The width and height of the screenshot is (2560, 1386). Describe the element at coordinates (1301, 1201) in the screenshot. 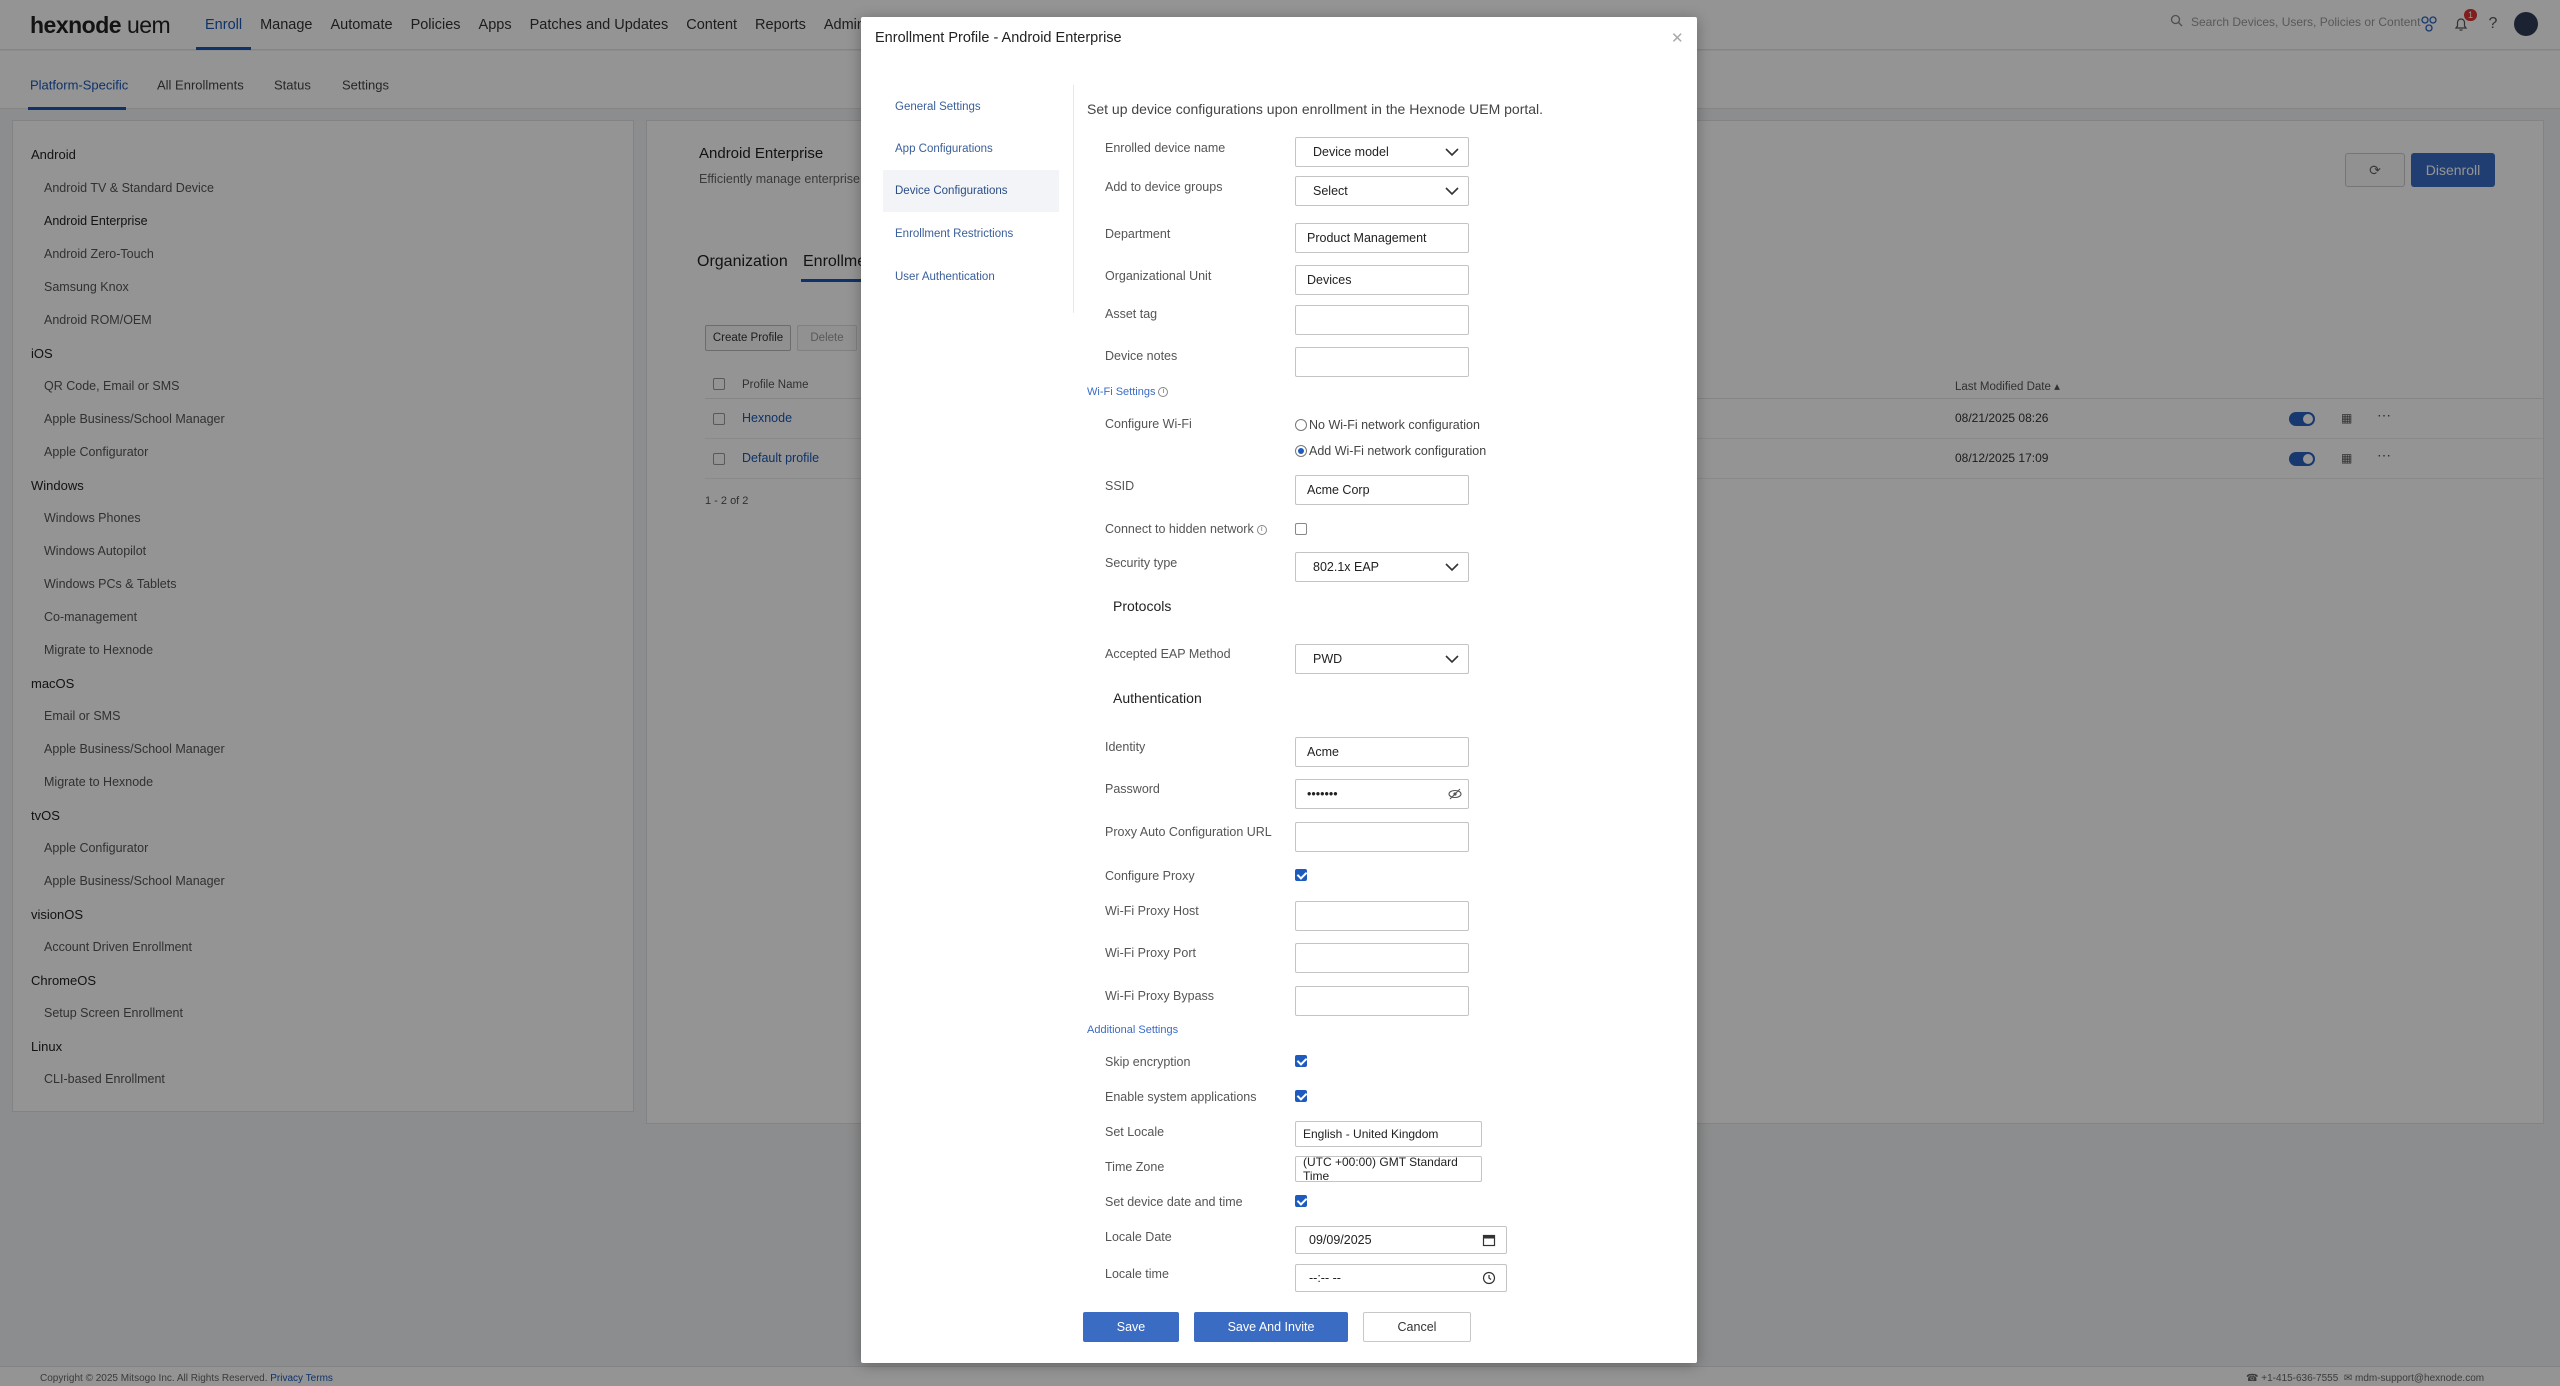

I see `set-datetime-checkbox` at that location.